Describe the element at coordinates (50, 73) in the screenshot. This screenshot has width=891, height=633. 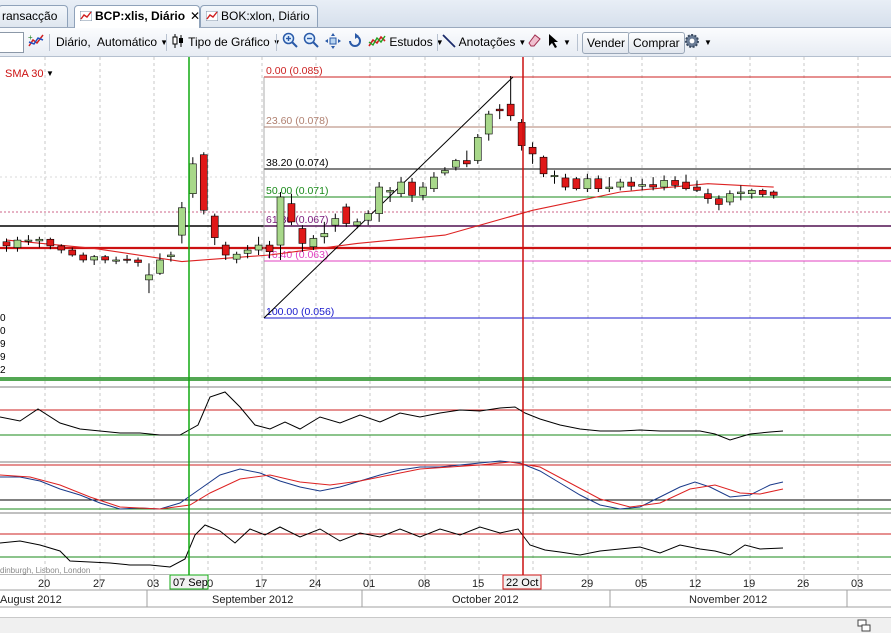
I see `indicator-menu-icon: ▼` at that location.